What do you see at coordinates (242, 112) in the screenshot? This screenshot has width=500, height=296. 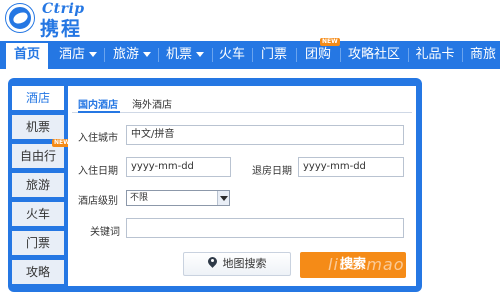 I see `tab-divider` at bounding box center [242, 112].